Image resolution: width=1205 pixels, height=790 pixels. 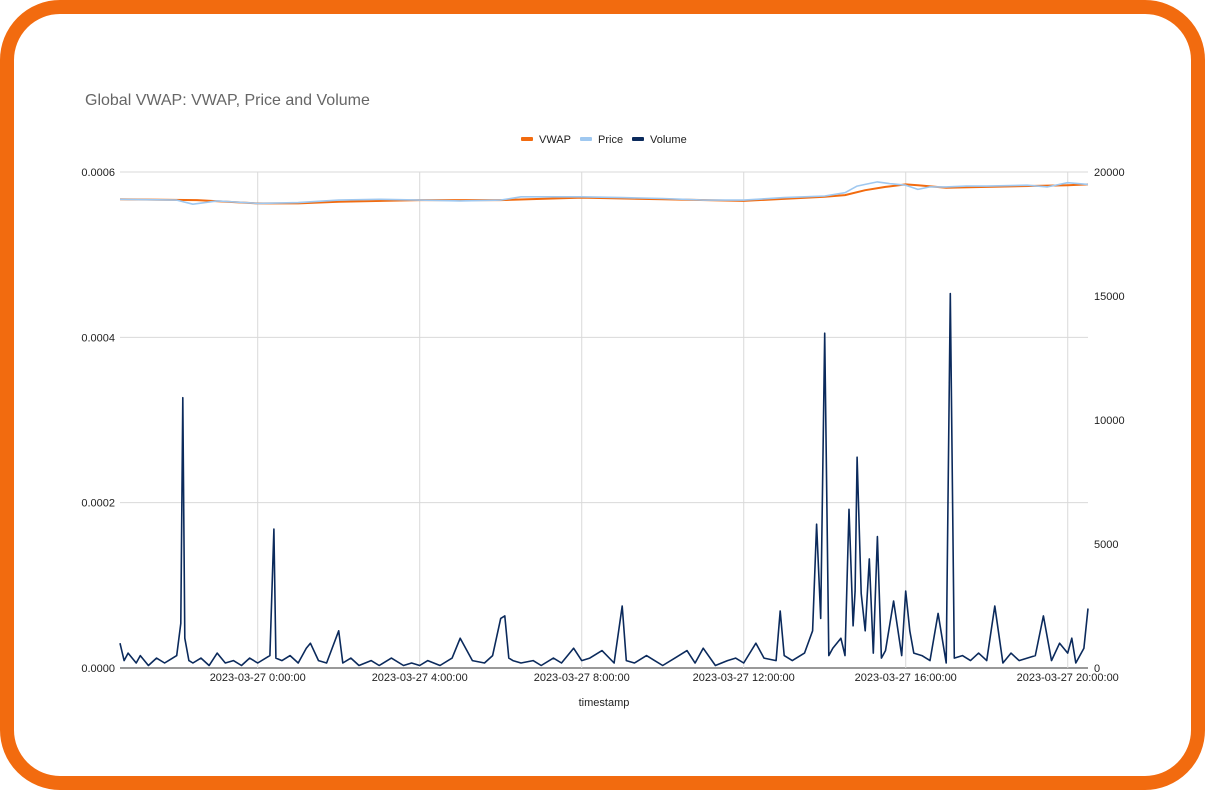 I want to click on legend-label-price: Price, so click(x=610, y=140).